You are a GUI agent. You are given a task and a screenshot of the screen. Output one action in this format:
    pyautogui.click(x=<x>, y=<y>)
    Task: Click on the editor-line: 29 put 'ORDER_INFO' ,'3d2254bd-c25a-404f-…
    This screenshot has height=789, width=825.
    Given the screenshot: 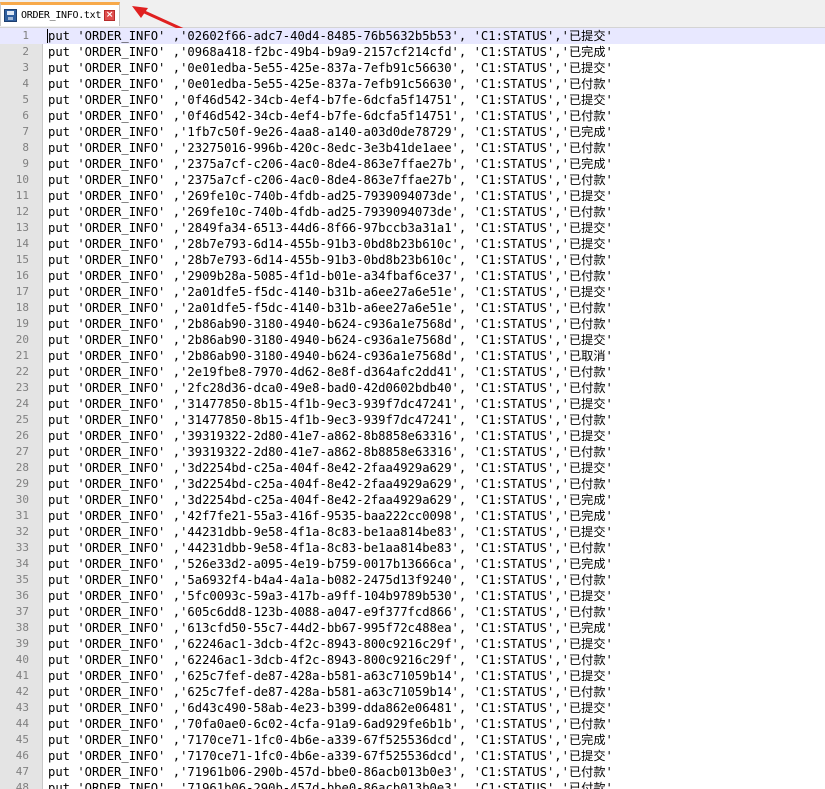 What is the action you would take?
    pyautogui.click(x=412, y=484)
    